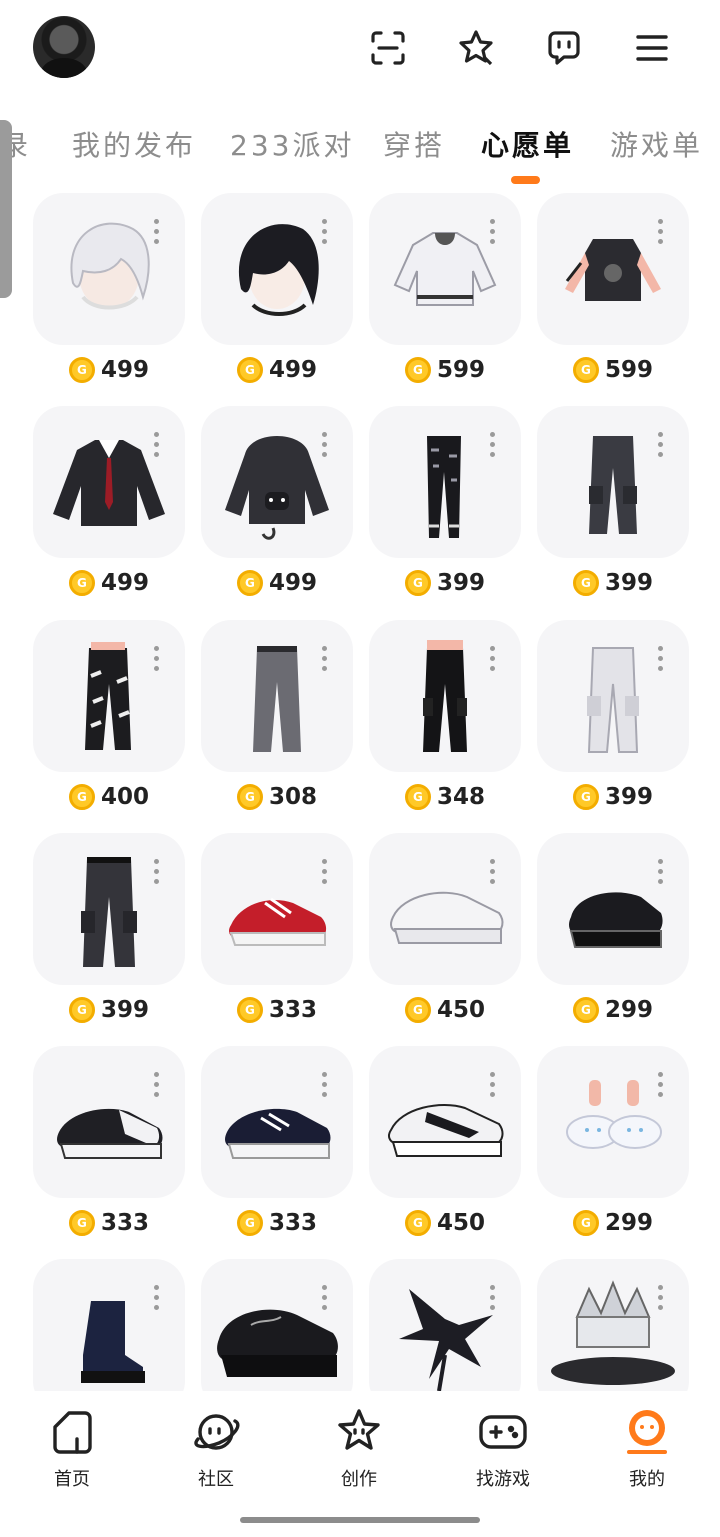 This screenshot has width=720, height=1537. Describe the element at coordinates (72, 1479) in the screenshot. I see `nav-home-label: 首页` at that location.